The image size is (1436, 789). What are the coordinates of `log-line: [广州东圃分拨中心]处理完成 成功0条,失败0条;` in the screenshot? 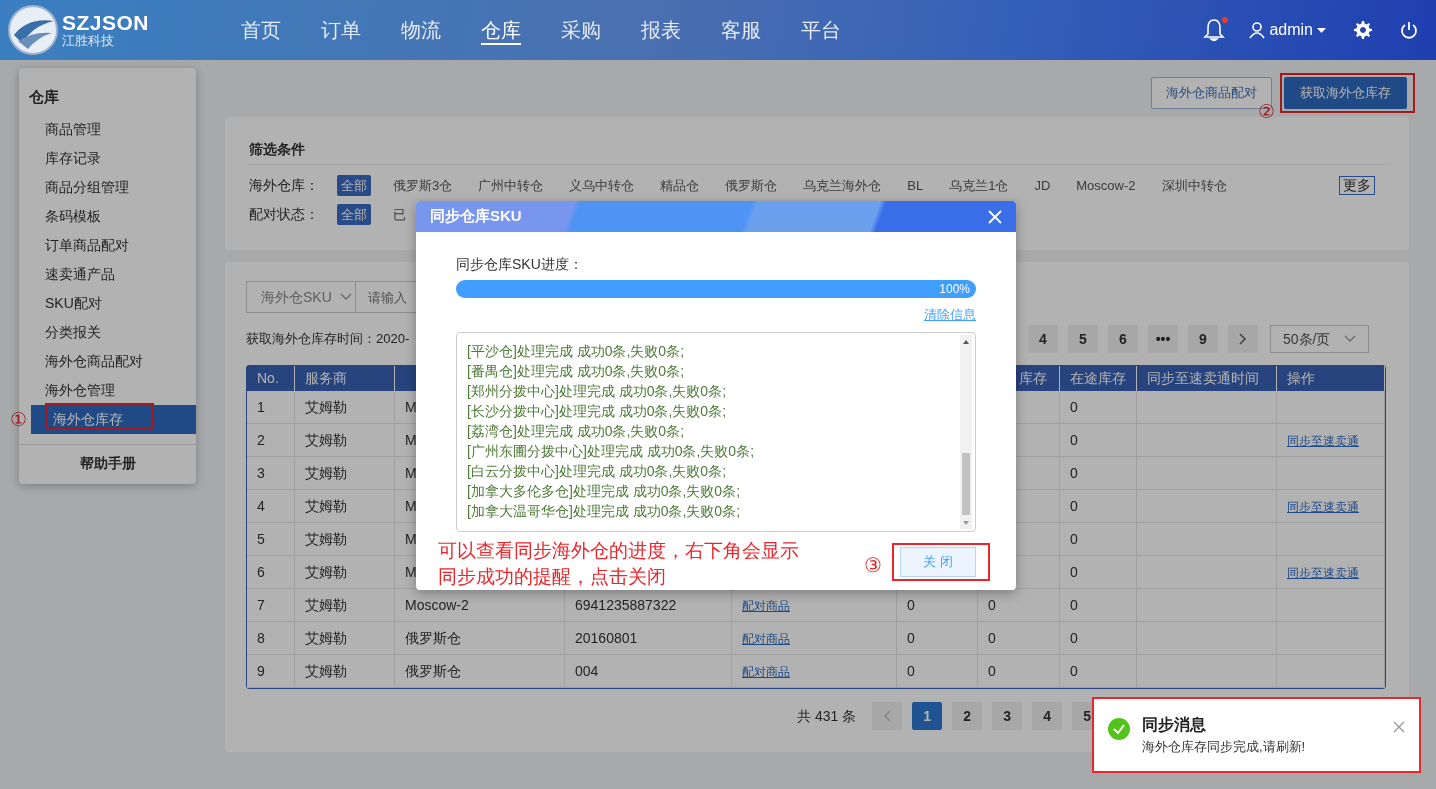 It's located at (611, 451).